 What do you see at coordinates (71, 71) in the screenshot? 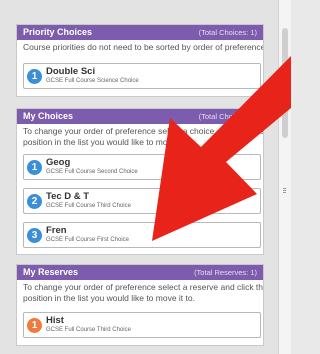
I see `course-name: Double Sci` at bounding box center [71, 71].